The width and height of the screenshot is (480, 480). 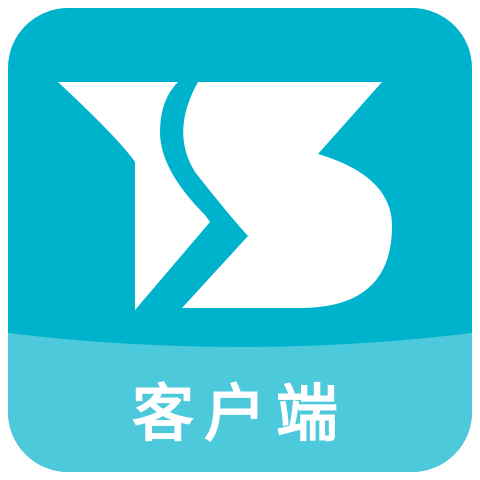 What do you see at coordinates (239, 413) in the screenshot?
I see `app-caption: 客户端` at bounding box center [239, 413].